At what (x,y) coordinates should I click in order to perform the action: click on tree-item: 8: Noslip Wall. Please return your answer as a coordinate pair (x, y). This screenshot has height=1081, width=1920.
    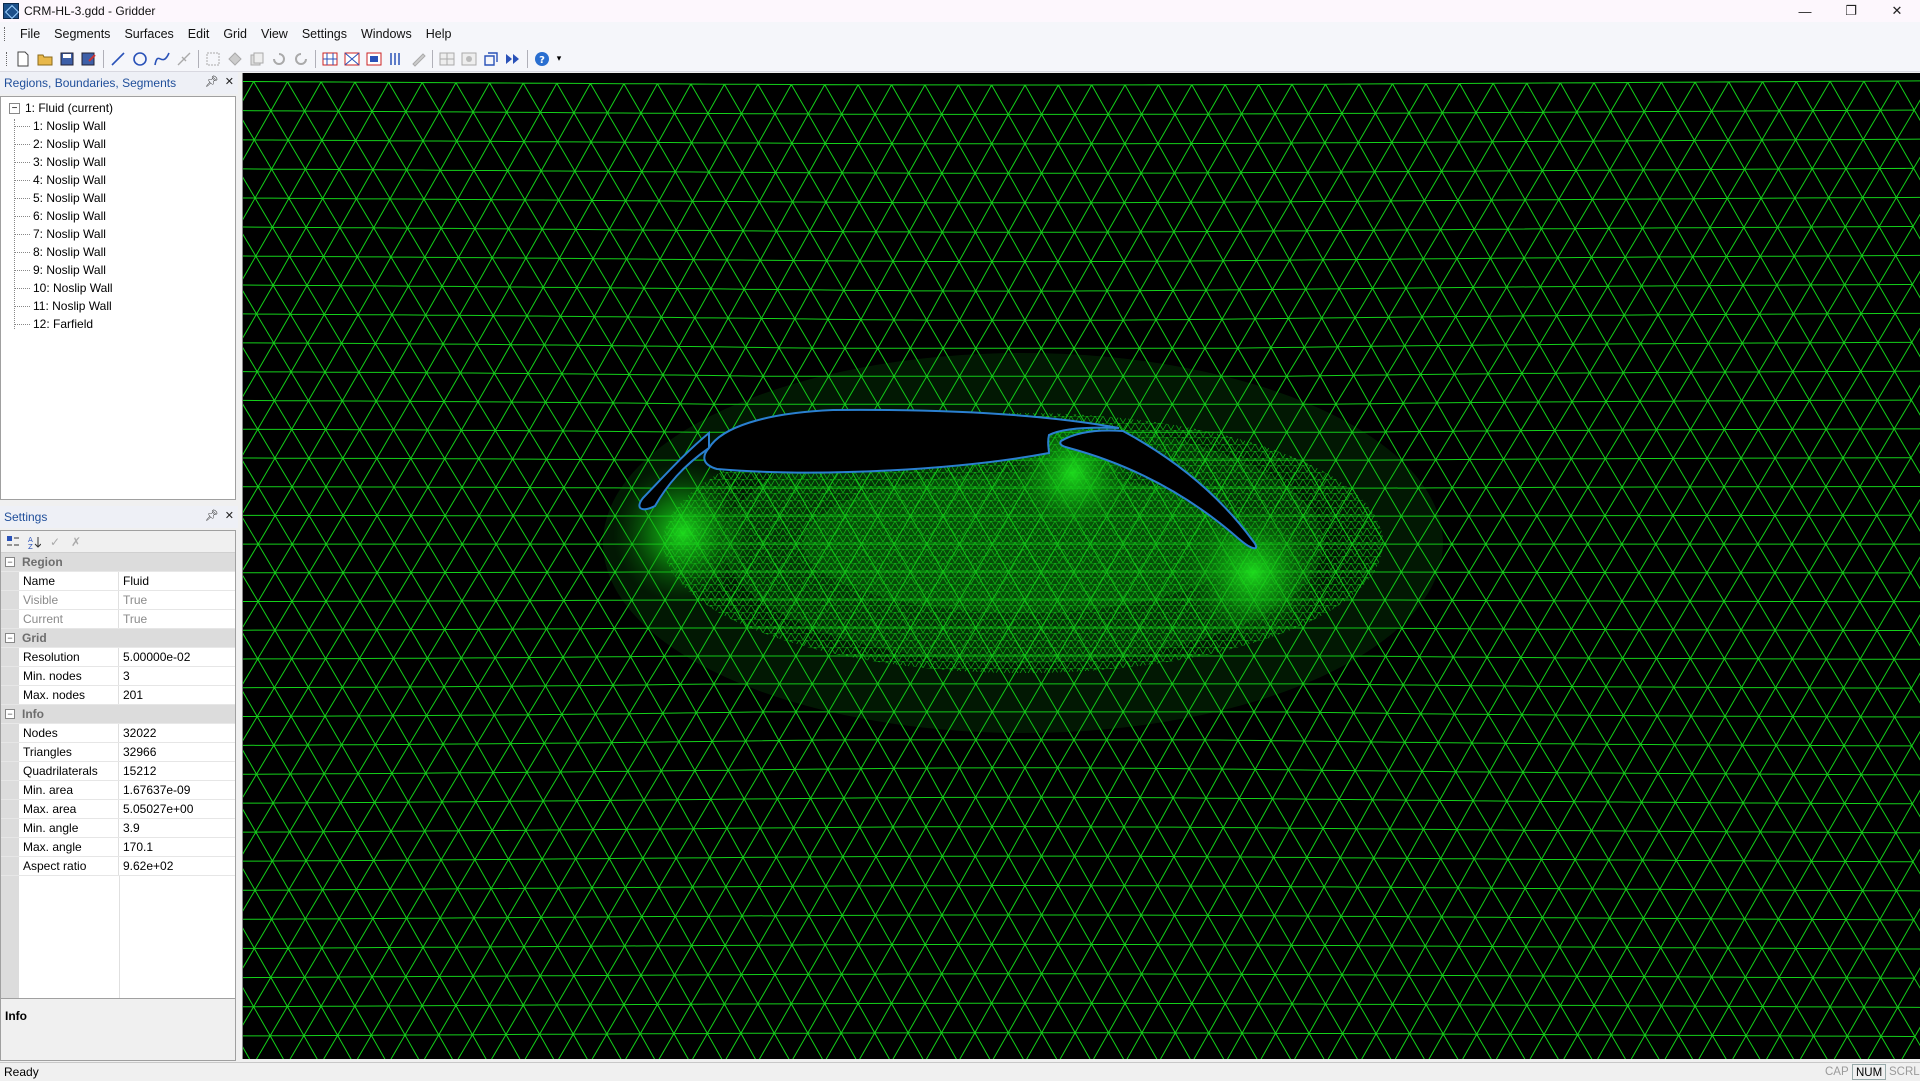
    Looking at the image, I should click on (118, 252).